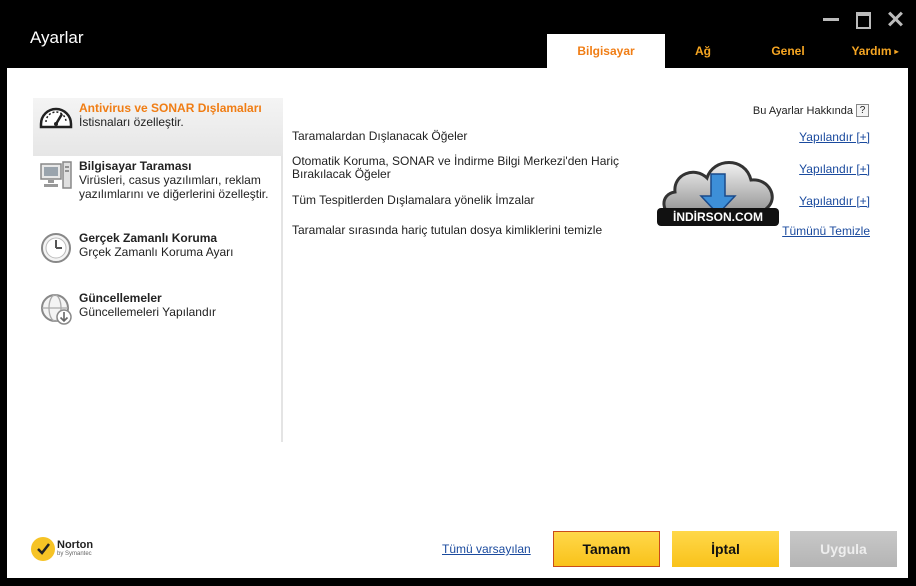 The width and height of the screenshot is (916, 586). I want to click on indirson-watermark: İNDİRSON.COM, so click(718, 191).